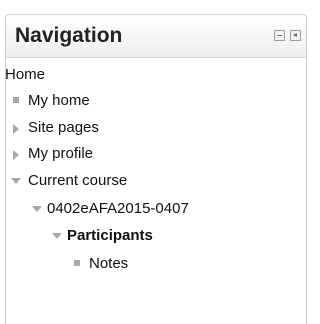 The height and width of the screenshot is (324, 320). What do you see at coordinates (110, 236) in the screenshot?
I see `nav-item-participants: Participants` at bounding box center [110, 236].